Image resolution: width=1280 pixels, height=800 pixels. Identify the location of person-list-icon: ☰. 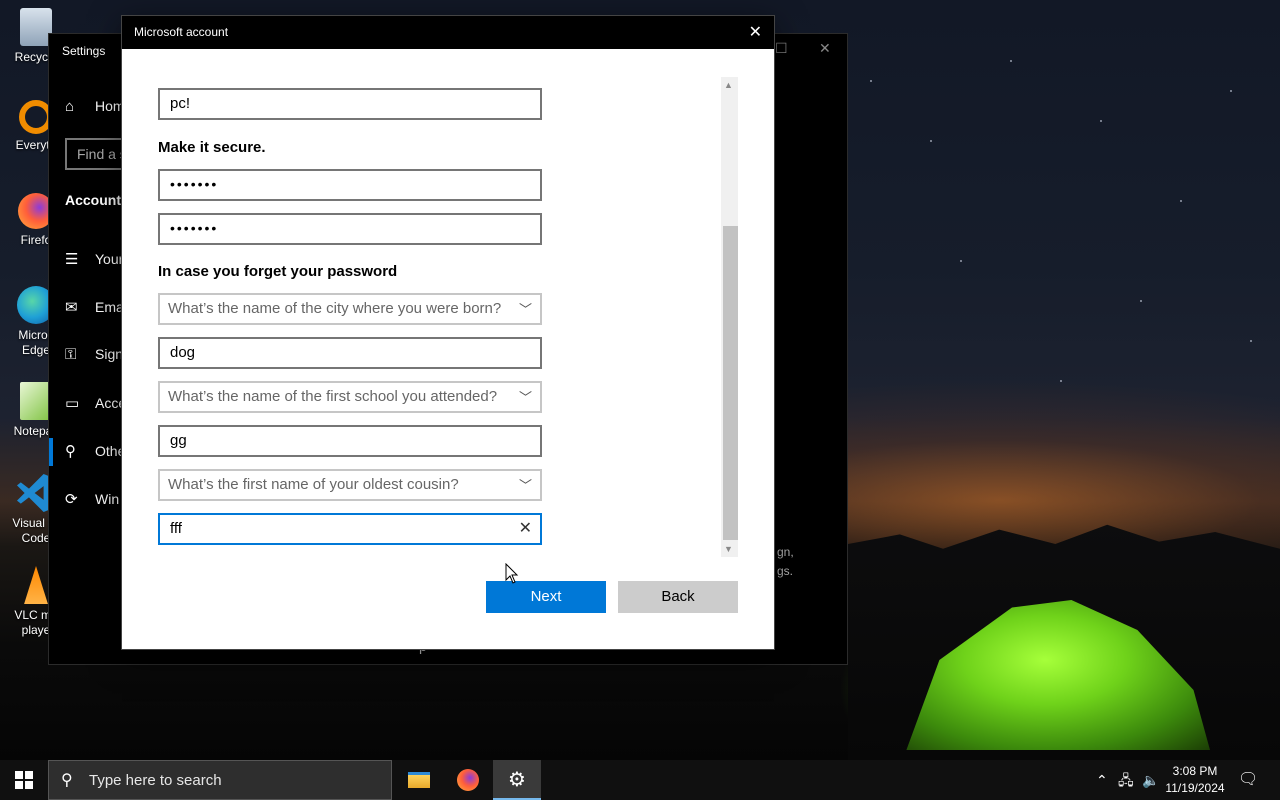
(72, 259).